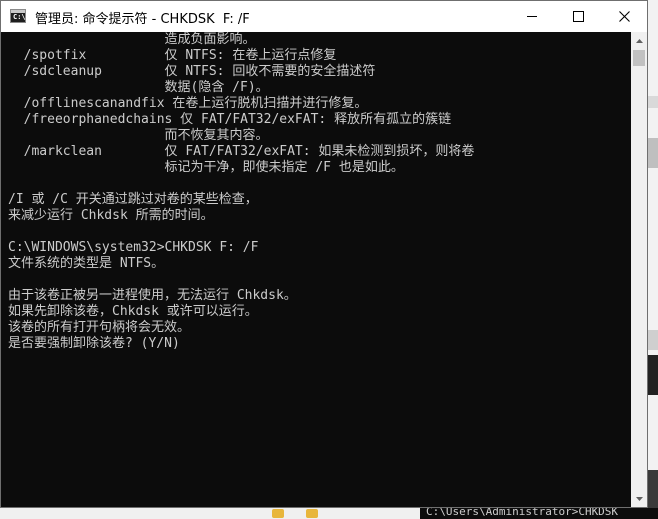 This screenshot has width=658, height=519. I want to click on console-line: 数据(隐含 /F)。, so click(138, 87).